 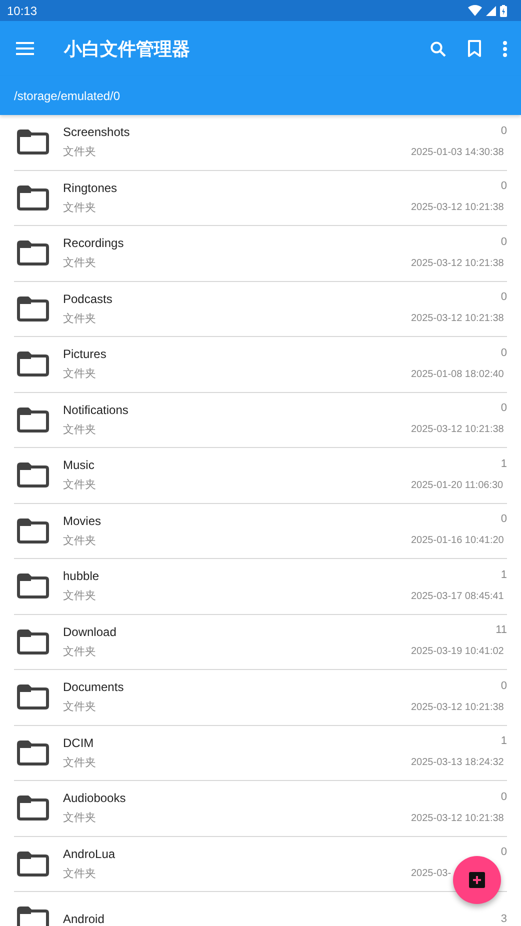 What do you see at coordinates (260, 364) in the screenshot?
I see `folder-row: Pictures 文件夹 0 2025-01-08 18:02:40` at bounding box center [260, 364].